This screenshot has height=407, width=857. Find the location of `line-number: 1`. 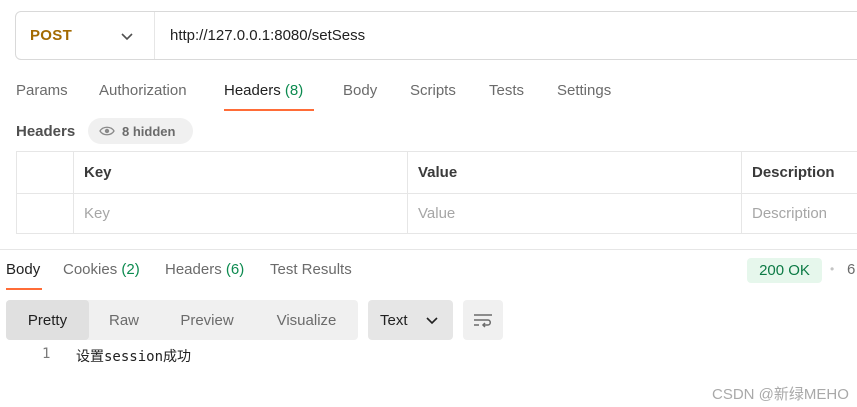

line-number: 1 is located at coordinates (46, 354).